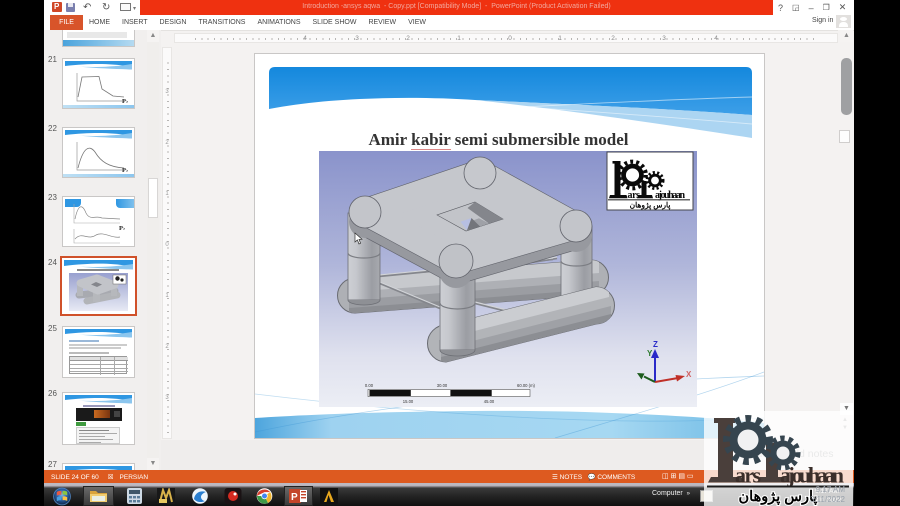  Describe the element at coordinates (748, 475) in the screenshot. I see `svg-text: ars` at that location.